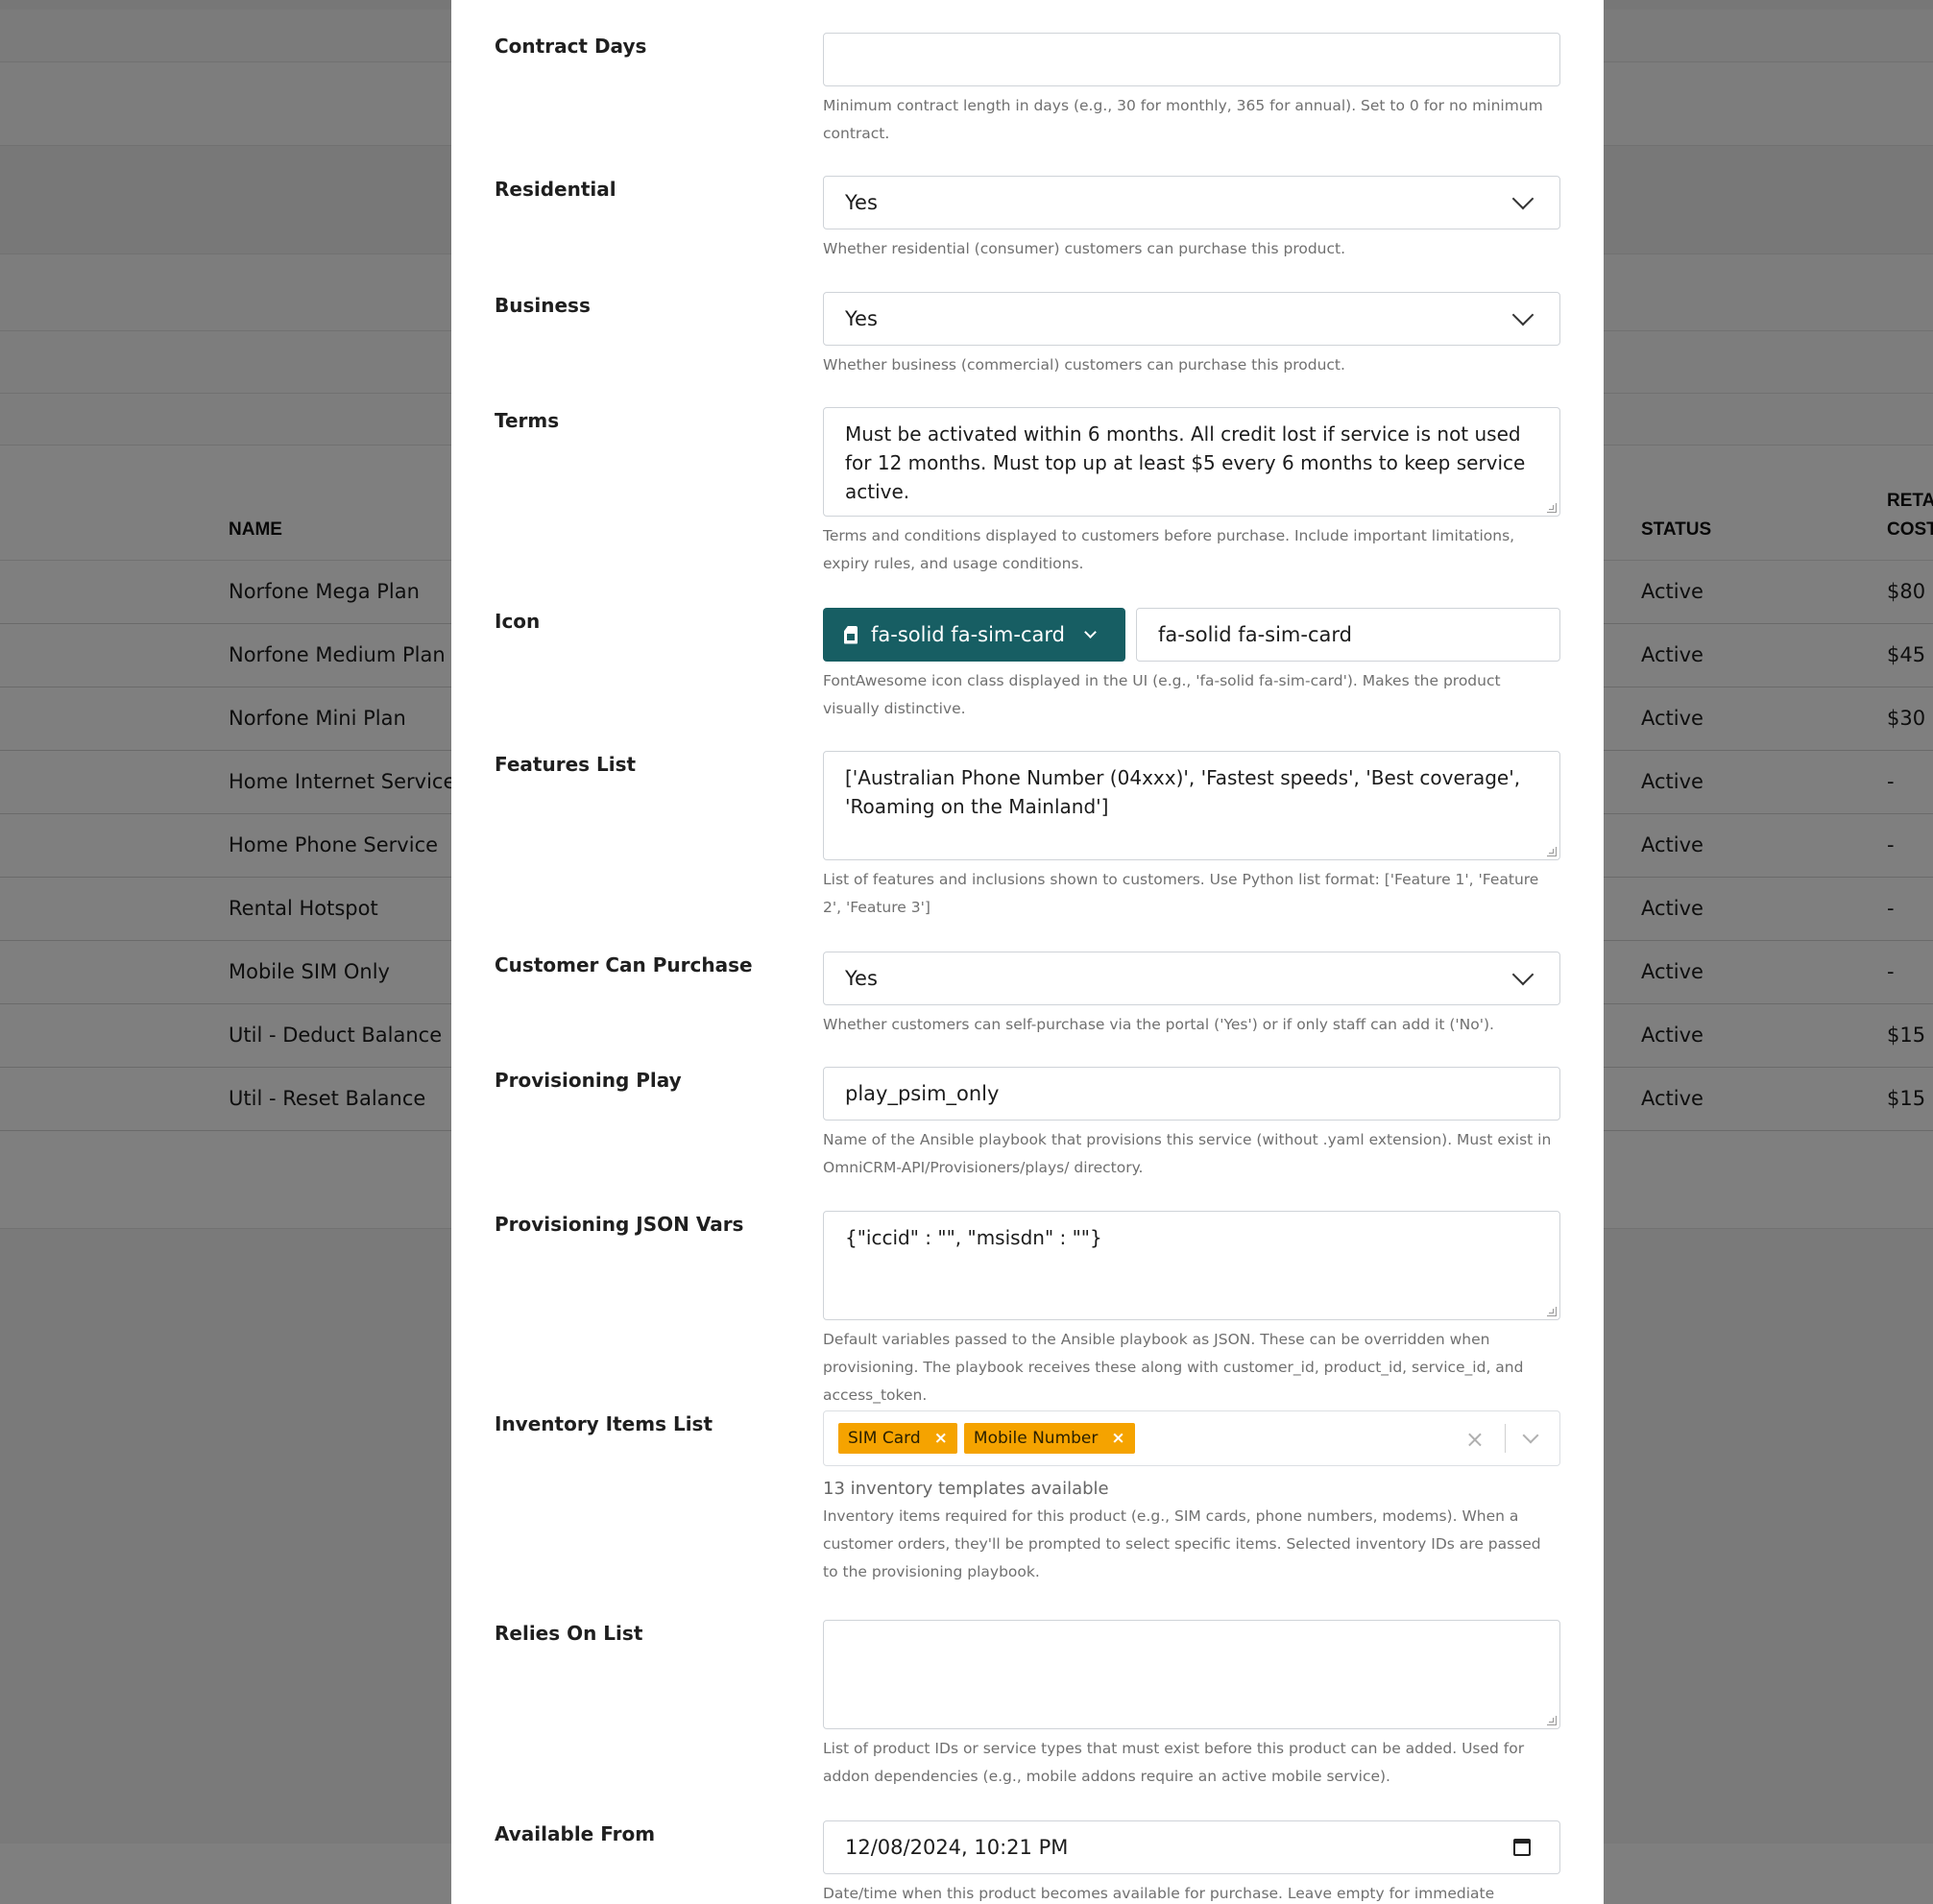 The height and width of the screenshot is (1904, 1933). What do you see at coordinates (1191, 203) in the screenshot?
I see `residential-select: Yes` at bounding box center [1191, 203].